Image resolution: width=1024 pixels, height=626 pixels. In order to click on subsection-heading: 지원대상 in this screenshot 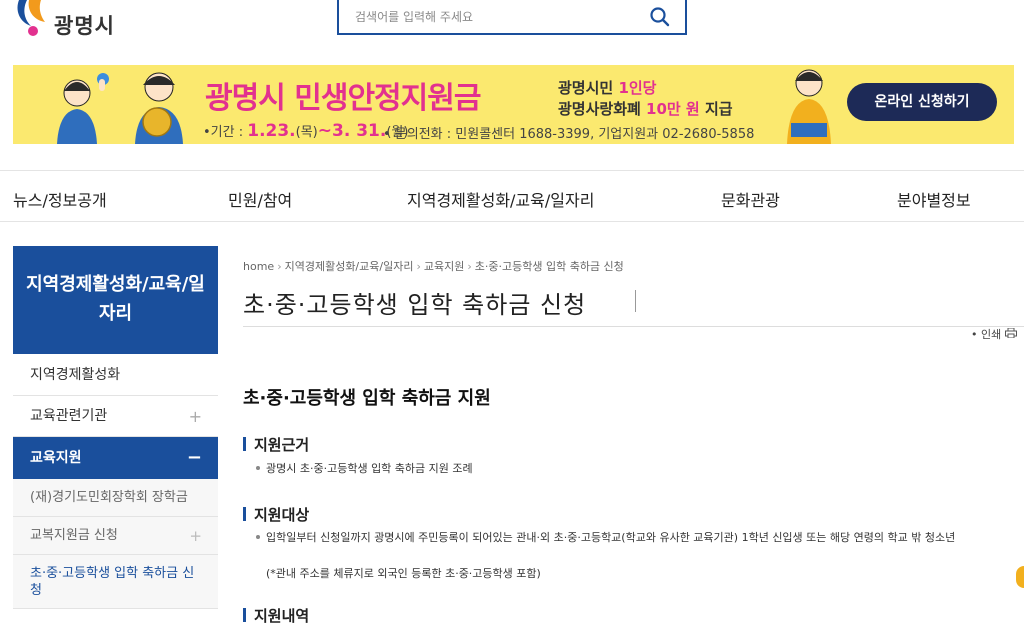, I will do `click(276, 514)`.